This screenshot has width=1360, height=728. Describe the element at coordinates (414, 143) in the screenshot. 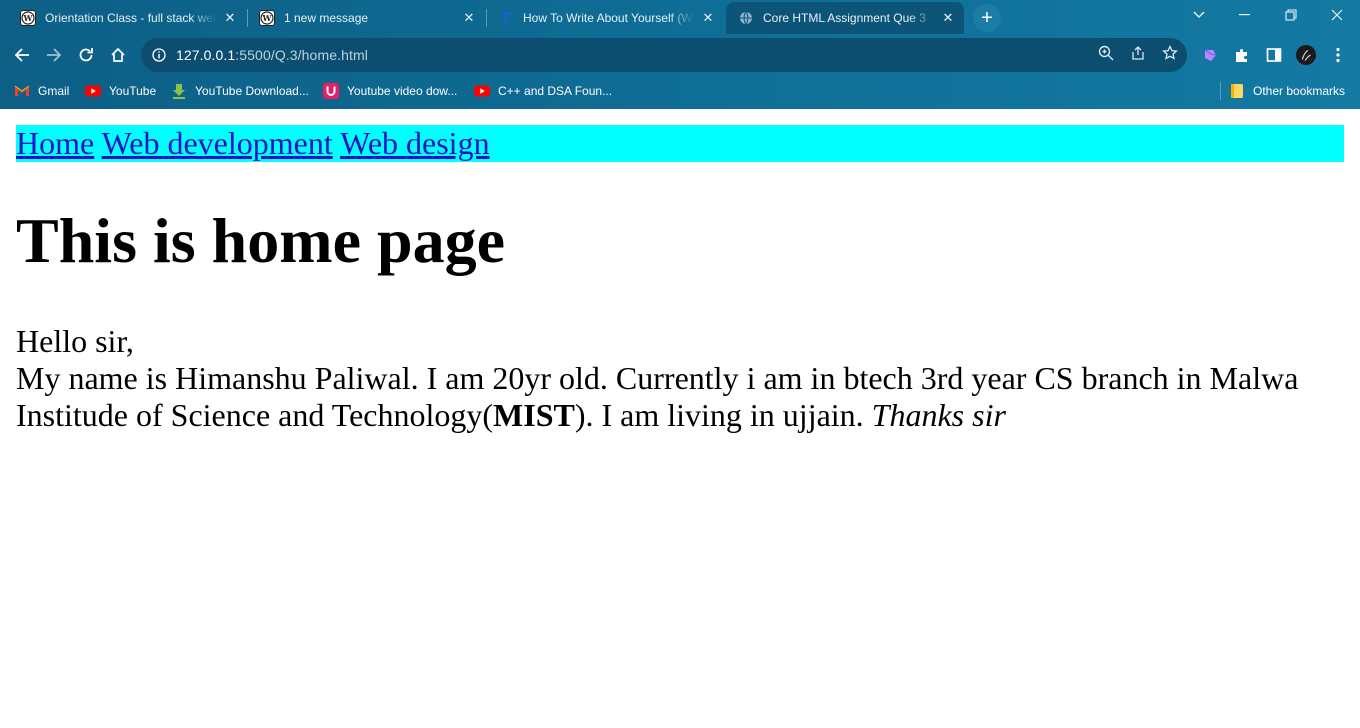

I see `nav-link-web-design: Web design` at that location.